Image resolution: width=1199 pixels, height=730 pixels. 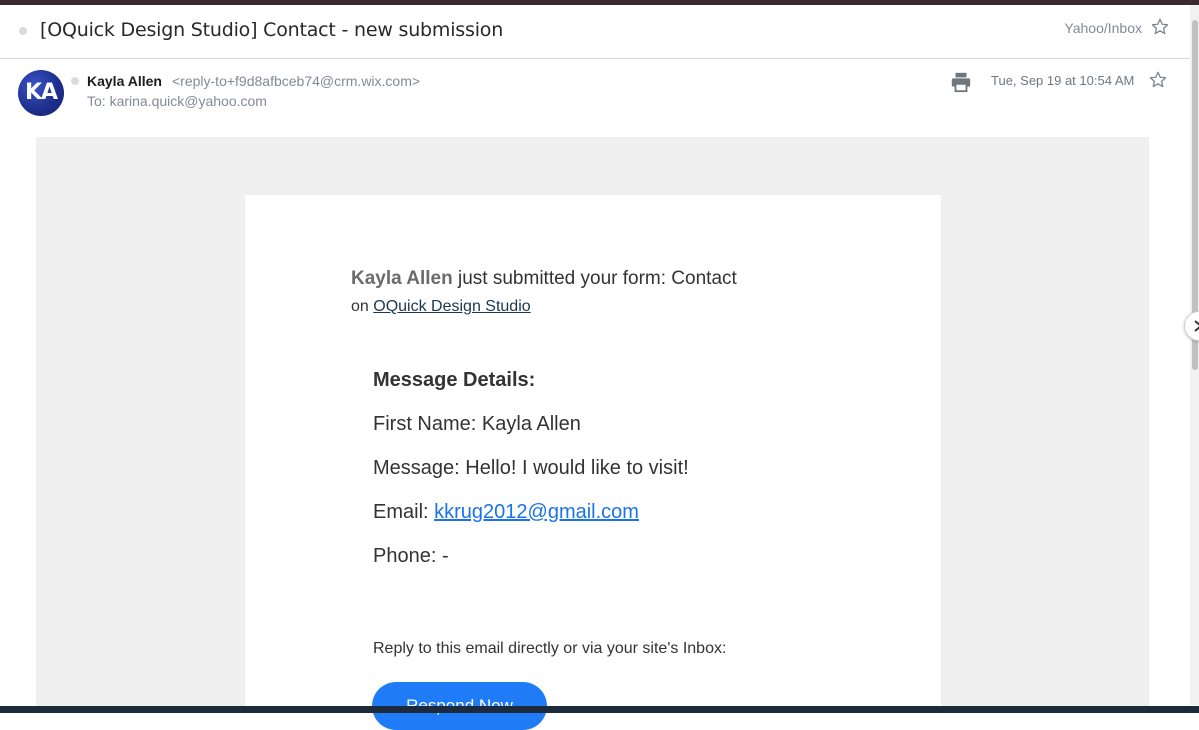 I want to click on avatar-initials: KA, so click(x=41, y=92).